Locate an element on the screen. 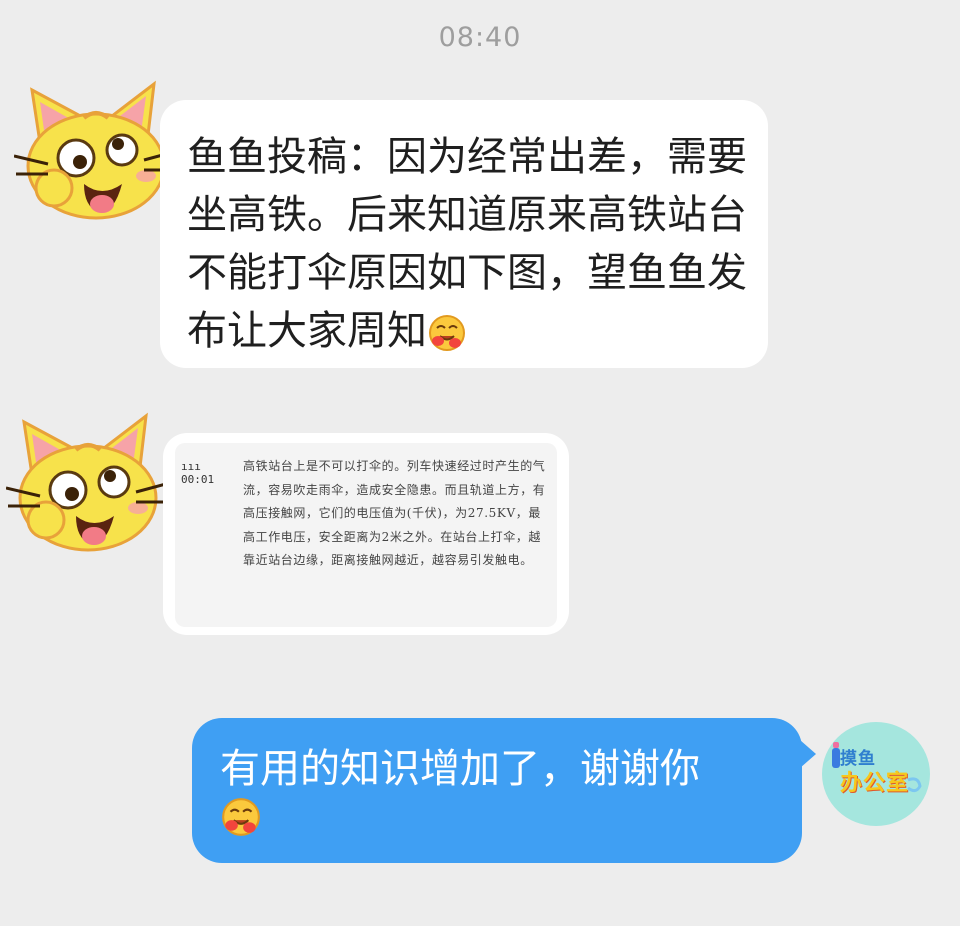  chat-timestamp: 08:40 is located at coordinates (480, 37).